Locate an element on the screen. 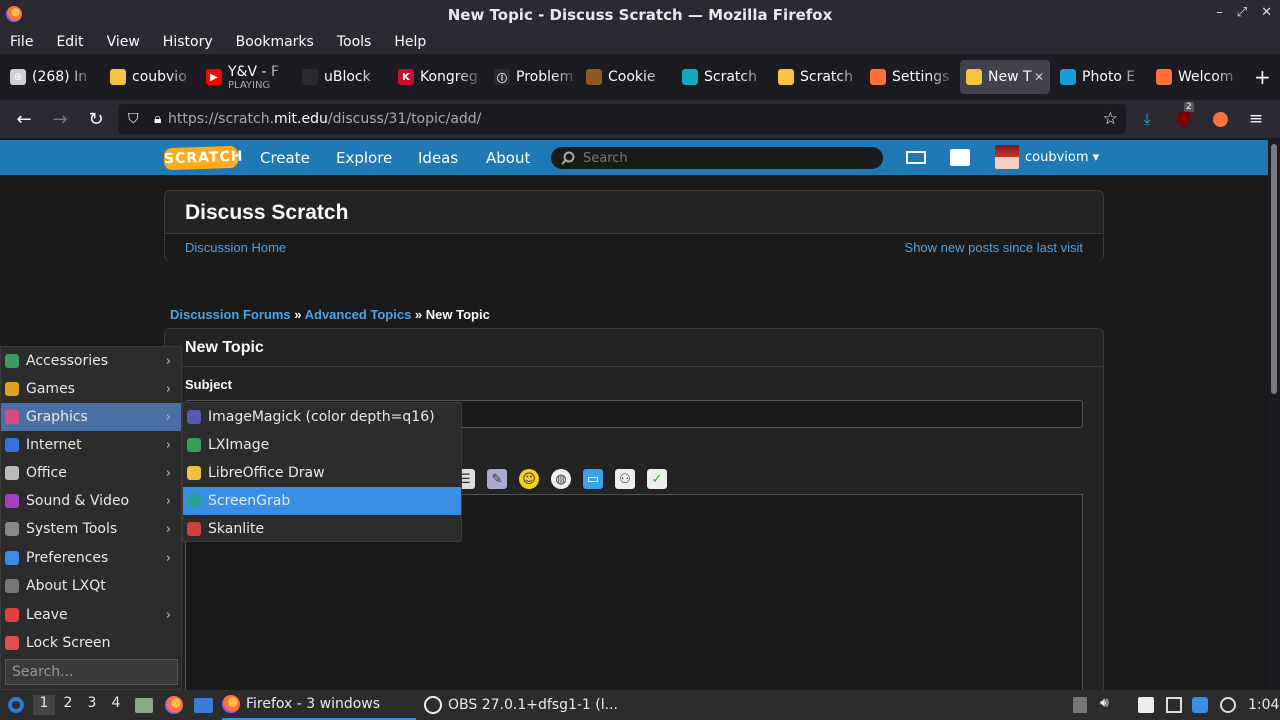 This screenshot has height=720, width=1280. tab-6: Cookie is located at coordinates (626, 77).